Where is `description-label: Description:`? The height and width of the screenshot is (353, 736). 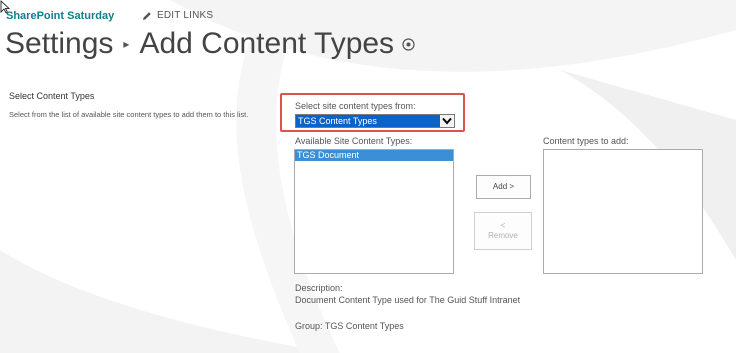
description-label: Description: is located at coordinates (319, 288).